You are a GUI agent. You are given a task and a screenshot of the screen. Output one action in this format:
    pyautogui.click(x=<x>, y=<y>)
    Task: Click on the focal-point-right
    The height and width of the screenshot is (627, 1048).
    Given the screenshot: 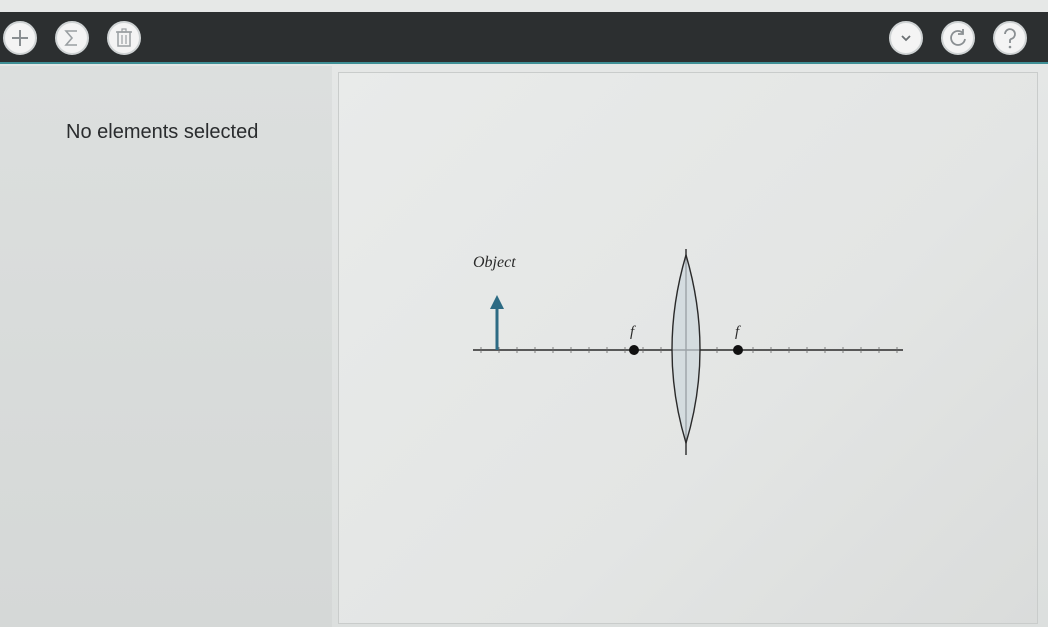 What is the action you would take?
    pyautogui.click(x=738, y=350)
    